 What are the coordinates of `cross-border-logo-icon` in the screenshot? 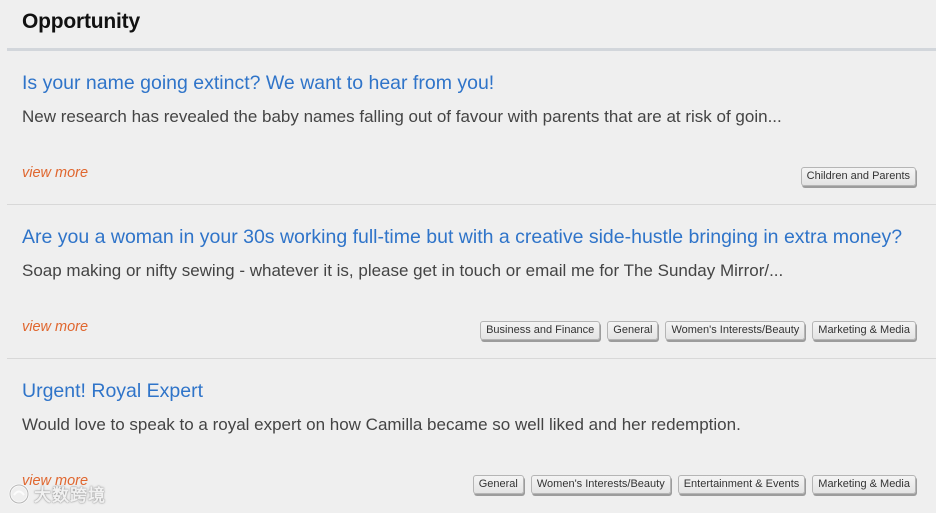 It's located at (19, 493).